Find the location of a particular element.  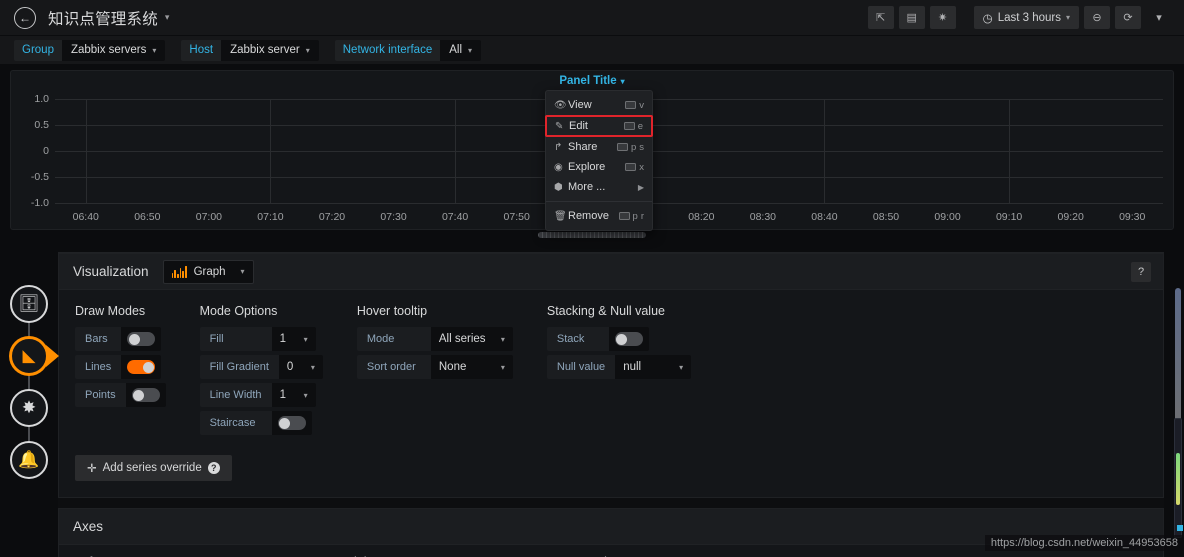

variable-label-group: Group is located at coordinates (38, 50).